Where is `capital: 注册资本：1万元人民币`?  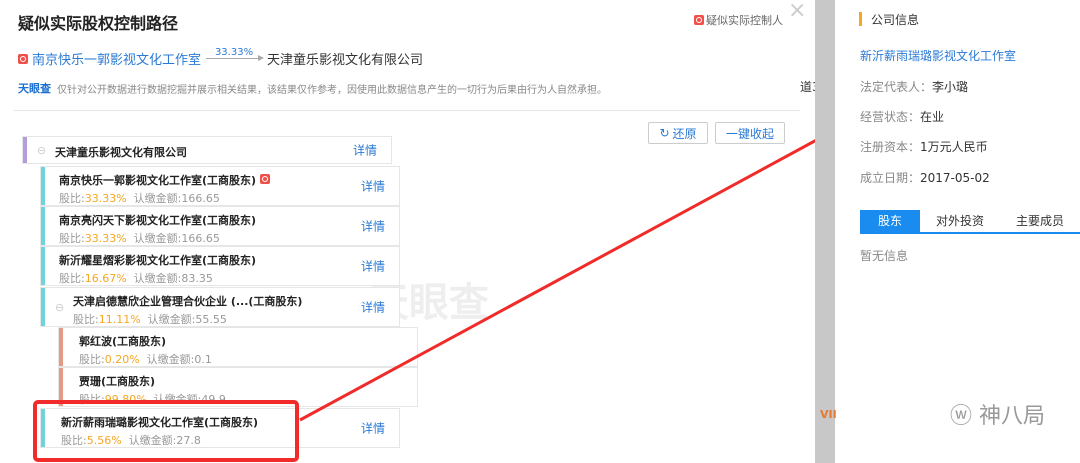
capital: 注册资本：1万元人民币 is located at coordinates (924, 146).